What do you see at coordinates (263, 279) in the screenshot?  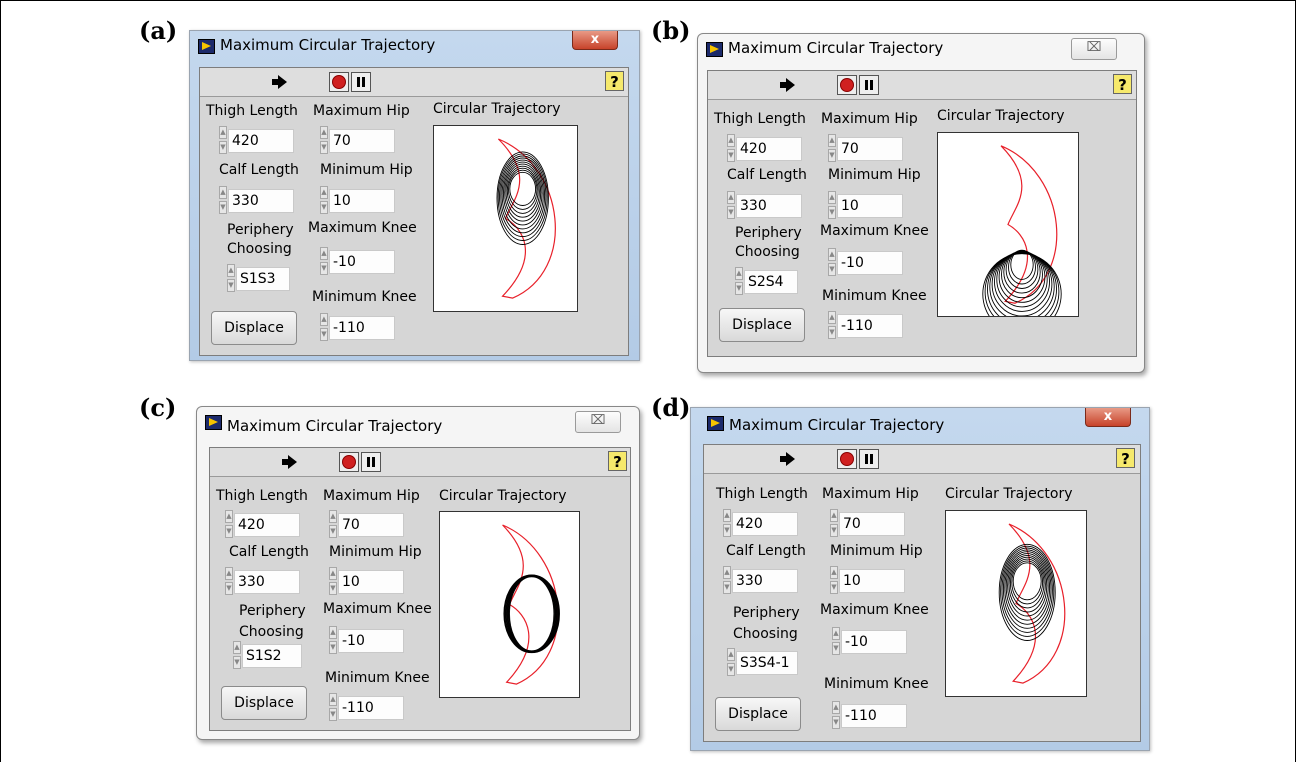 I see `periphery-input: S1S3` at bounding box center [263, 279].